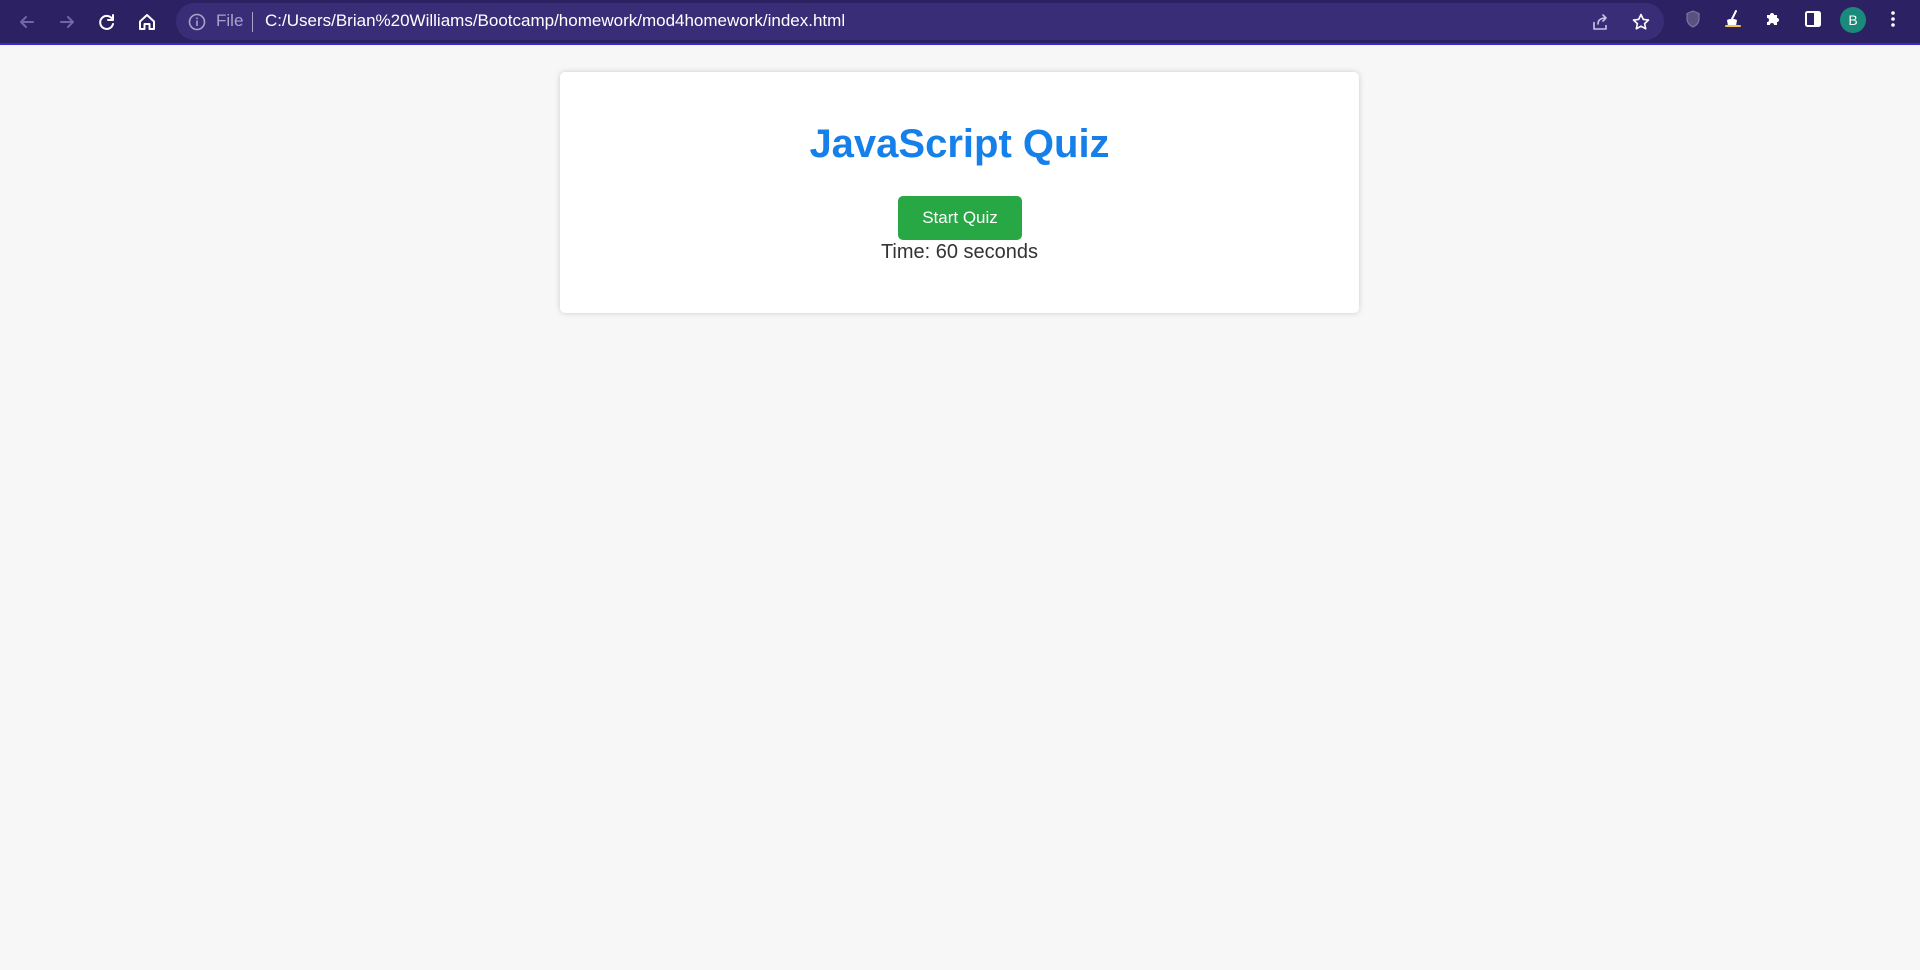  Describe the element at coordinates (1853, 20) in the screenshot. I see `profile-avatar: B` at that location.